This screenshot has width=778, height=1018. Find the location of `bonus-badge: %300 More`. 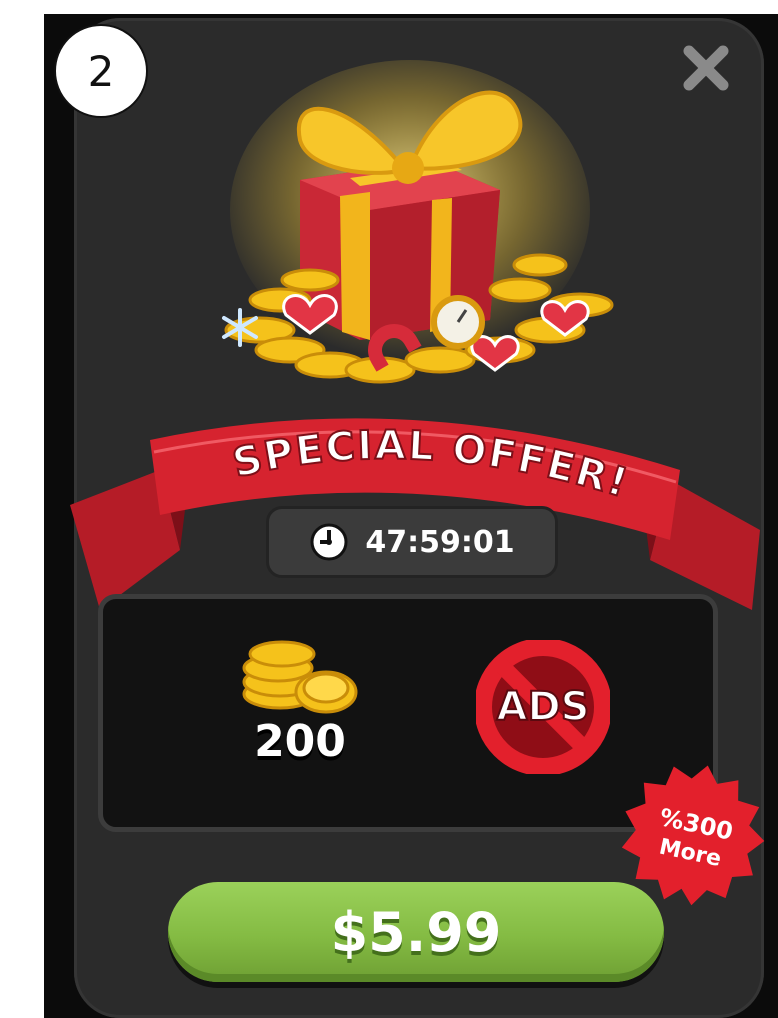

bonus-badge: %300 More is located at coordinates (693, 835).